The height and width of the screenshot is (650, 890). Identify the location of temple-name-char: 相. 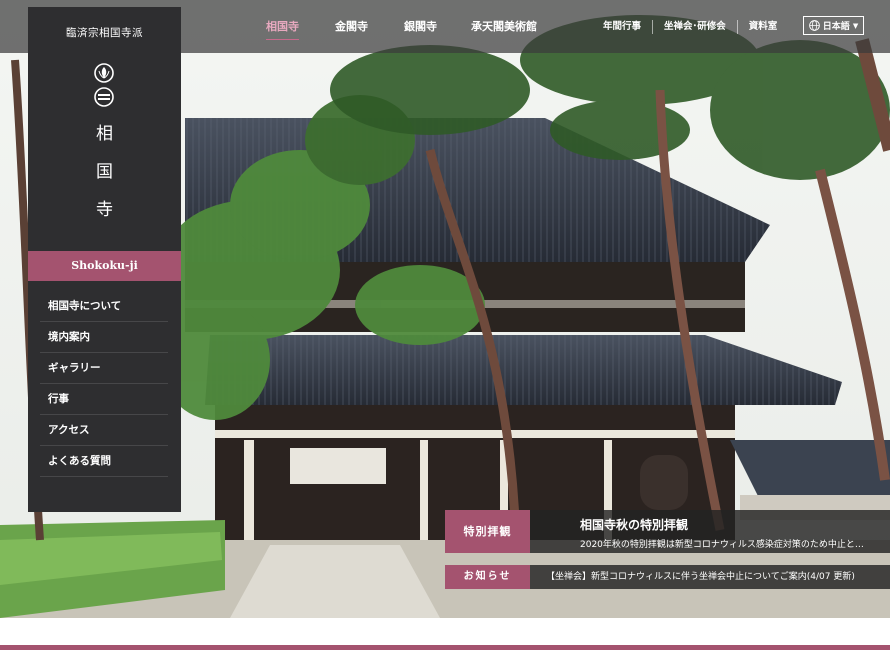
(104, 134).